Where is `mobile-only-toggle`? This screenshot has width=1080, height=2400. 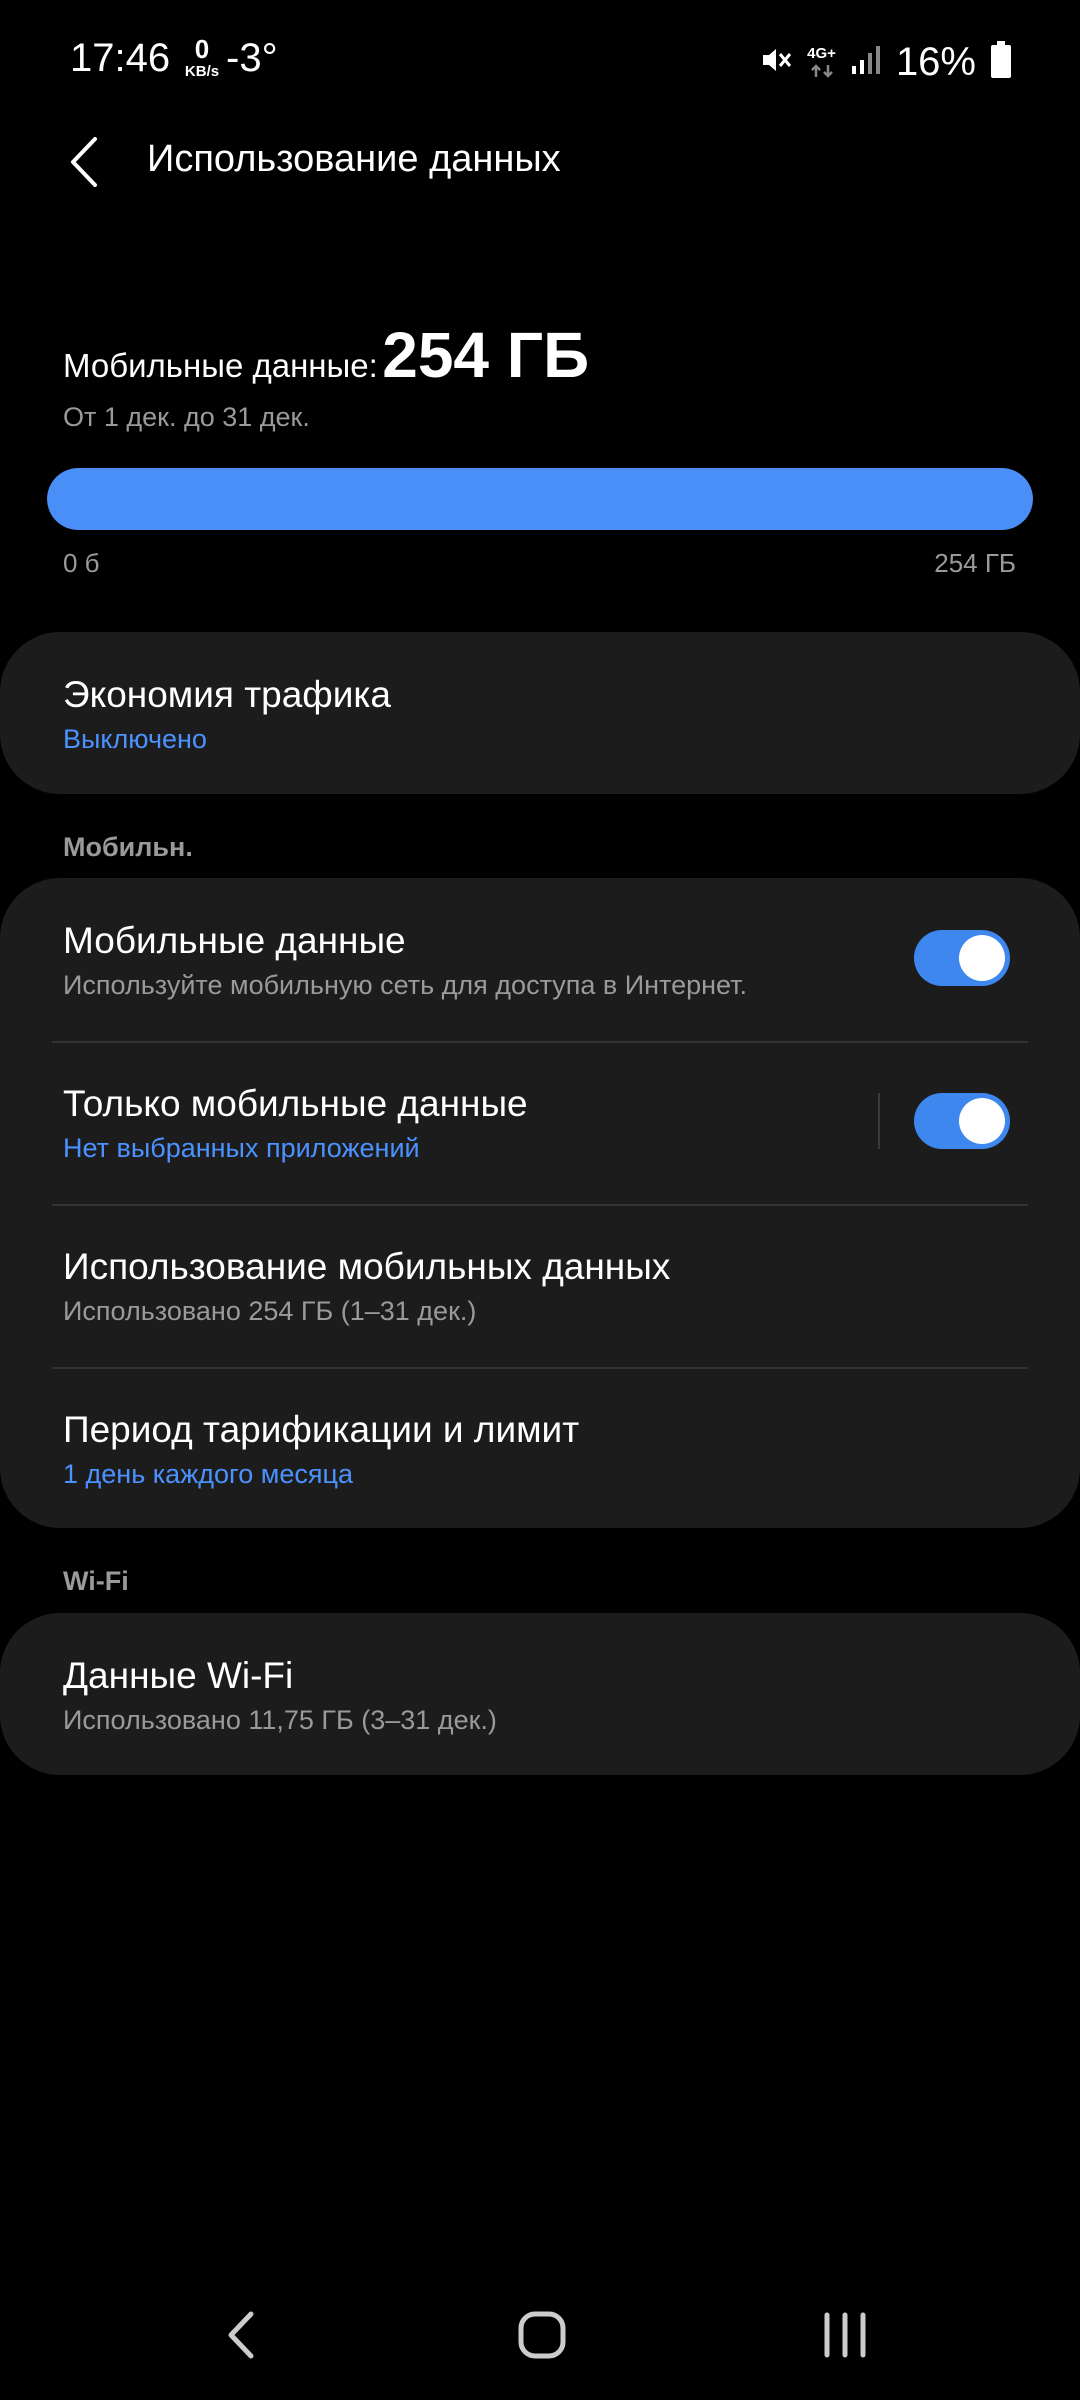 mobile-only-toggle is located at coordinates (962, 1121).